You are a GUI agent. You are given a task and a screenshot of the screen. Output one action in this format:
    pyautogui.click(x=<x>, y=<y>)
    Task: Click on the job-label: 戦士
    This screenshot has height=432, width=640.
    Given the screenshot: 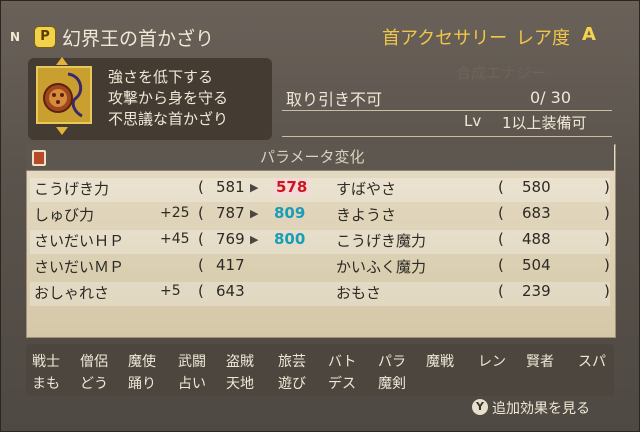 What is the action you would take?
    pyautogui.click(x=46, y=362)
    